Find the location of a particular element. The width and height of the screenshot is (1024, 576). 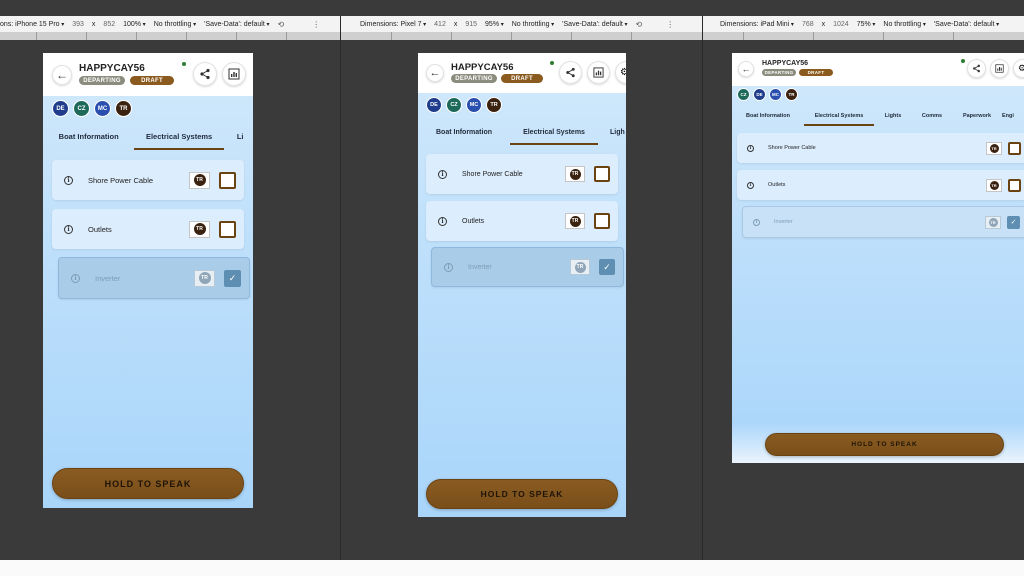

zoom-select: 100% is located at coordinates (134, 24).